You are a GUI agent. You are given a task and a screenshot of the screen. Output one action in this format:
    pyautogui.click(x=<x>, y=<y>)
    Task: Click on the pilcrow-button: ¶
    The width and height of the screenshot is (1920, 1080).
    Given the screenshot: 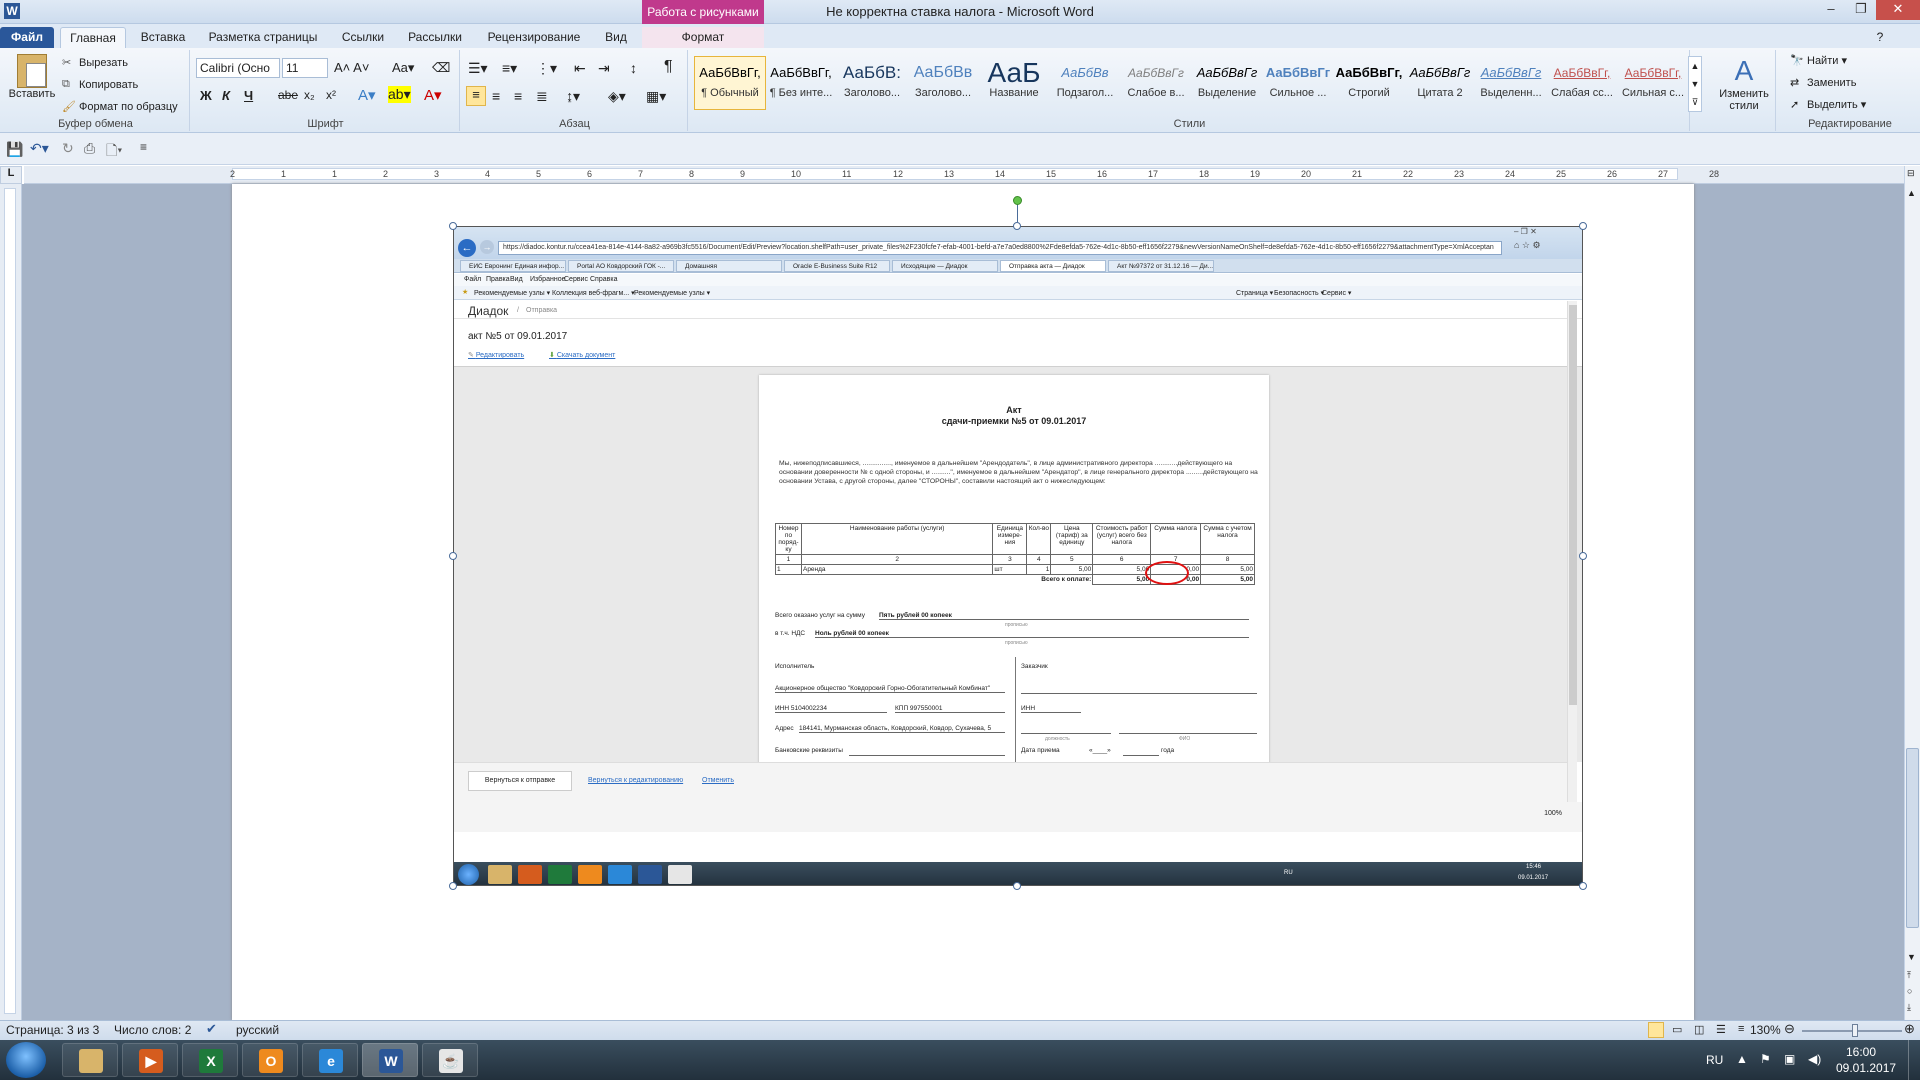 What is the action you would take?
    pyautogui.click(x=668, y=67)
    